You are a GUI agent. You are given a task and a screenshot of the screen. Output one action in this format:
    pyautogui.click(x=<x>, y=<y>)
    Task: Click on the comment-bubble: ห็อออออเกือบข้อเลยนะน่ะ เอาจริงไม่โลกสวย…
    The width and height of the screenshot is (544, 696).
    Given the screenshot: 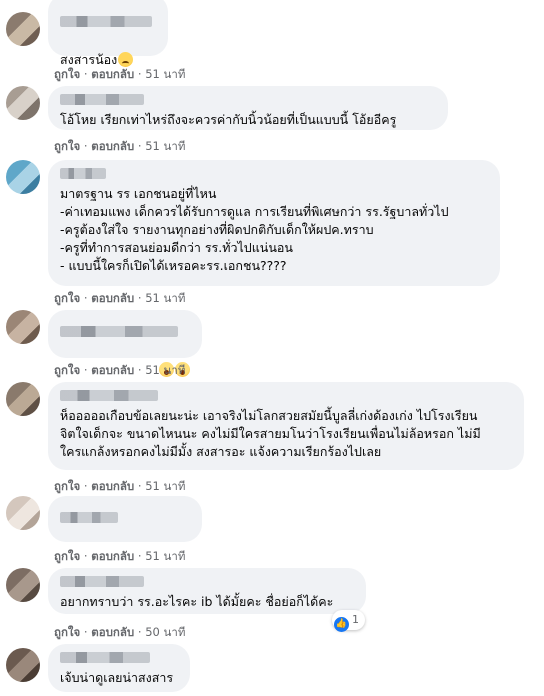 What is the action you would take?
    pyautogui.click(x=286, y=426)
    